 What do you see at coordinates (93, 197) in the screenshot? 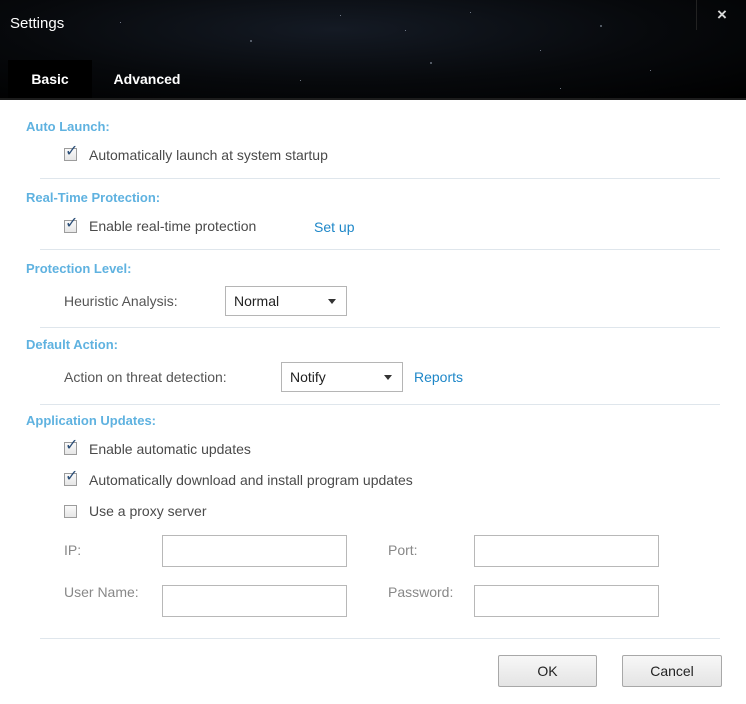
I see `section-title-realtime: Real-Time Protection:` at bounding box center [93, 197].